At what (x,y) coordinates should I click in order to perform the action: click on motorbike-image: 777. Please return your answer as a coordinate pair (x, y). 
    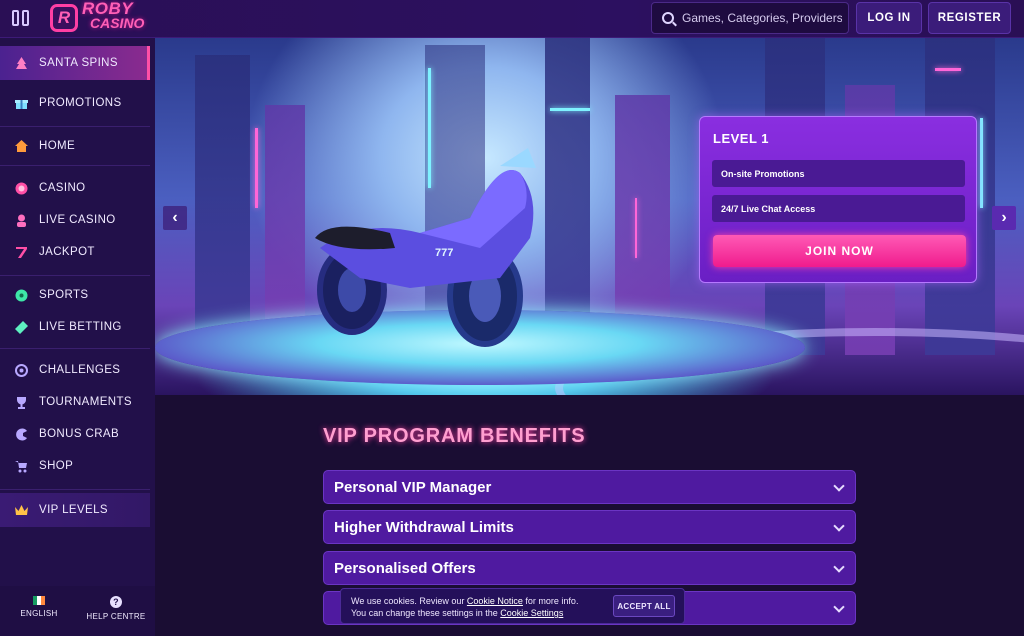
    Looking at the image, I should click on (425, 247).